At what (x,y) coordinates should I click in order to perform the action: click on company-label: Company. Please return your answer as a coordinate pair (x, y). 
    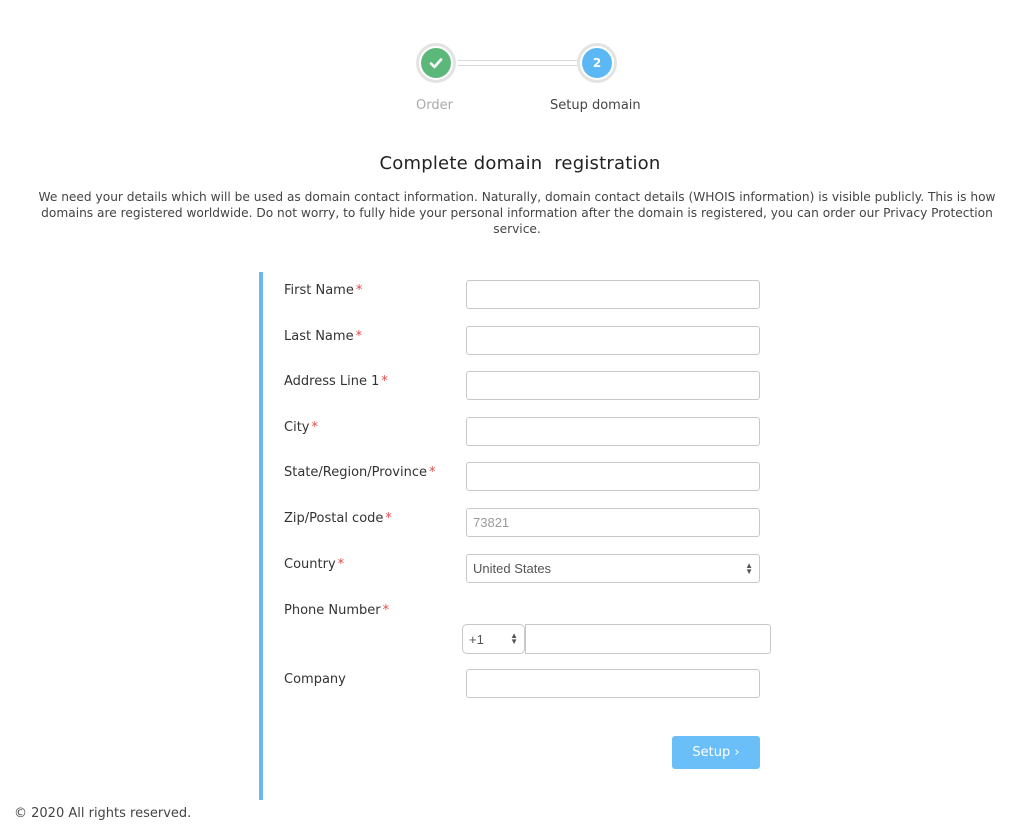
    Looking at the image, I should click on (315, 679).